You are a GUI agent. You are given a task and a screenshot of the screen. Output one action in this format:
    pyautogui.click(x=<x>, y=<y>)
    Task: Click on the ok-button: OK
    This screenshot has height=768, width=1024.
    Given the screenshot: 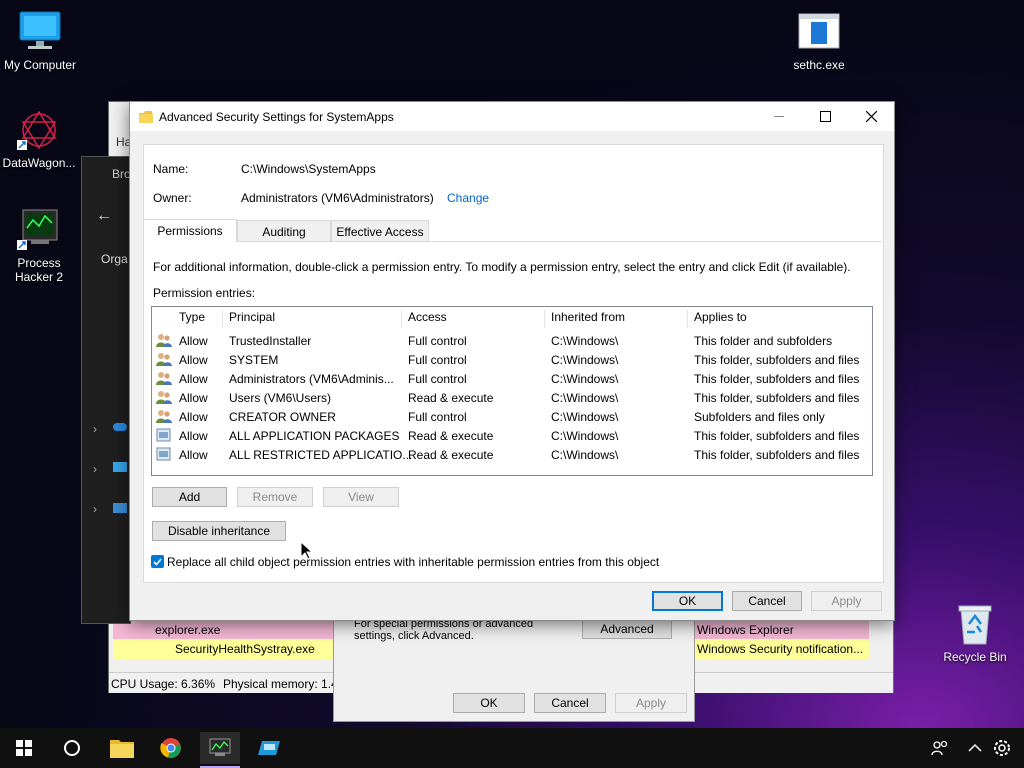 What is the action you would take?
    pyautogui.click(x=687, y=601)
    